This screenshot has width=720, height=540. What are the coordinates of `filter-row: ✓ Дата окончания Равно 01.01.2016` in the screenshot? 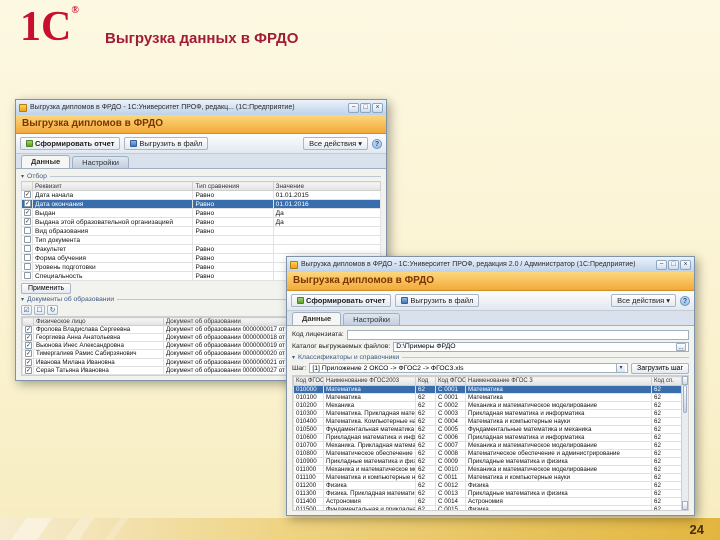 It's located at (201, 204).